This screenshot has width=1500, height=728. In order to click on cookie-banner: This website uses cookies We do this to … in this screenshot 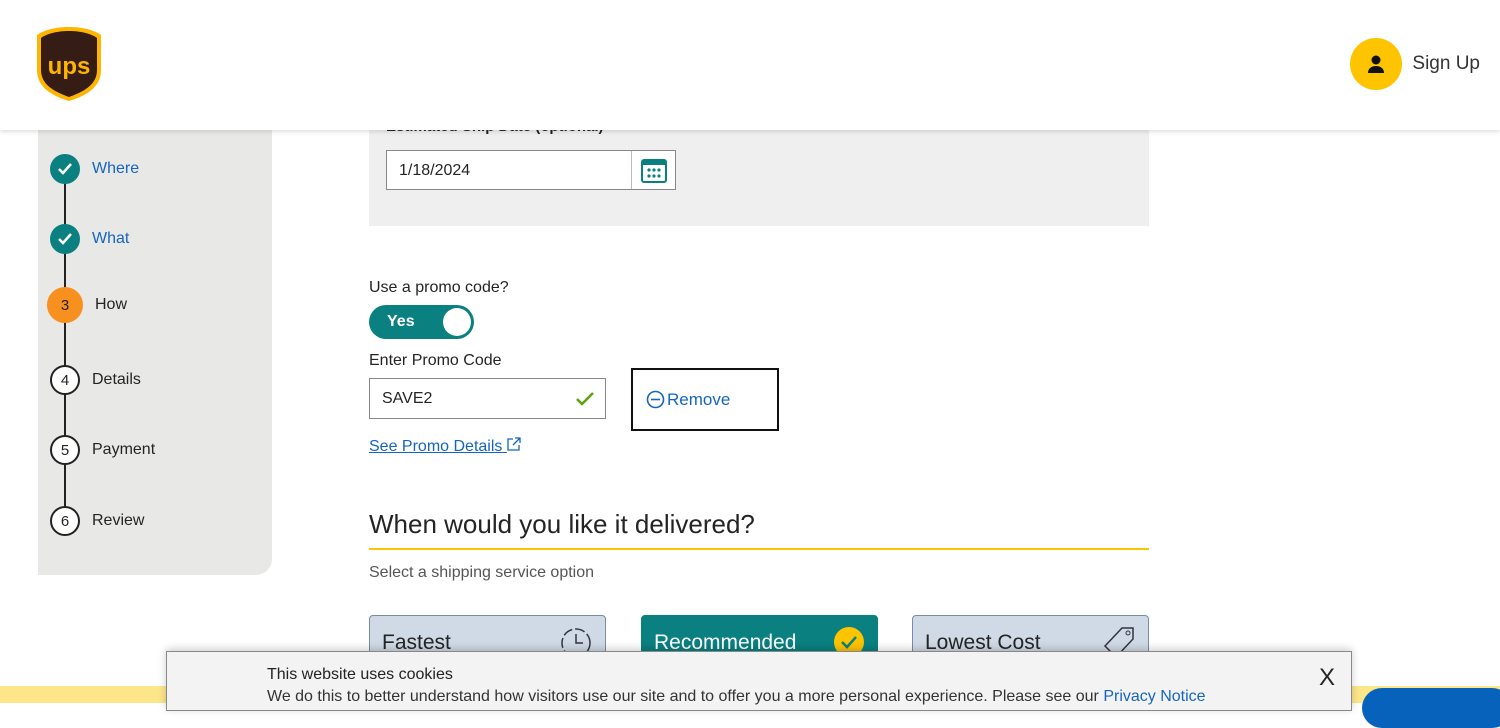, I will do `click(759, 681)`.